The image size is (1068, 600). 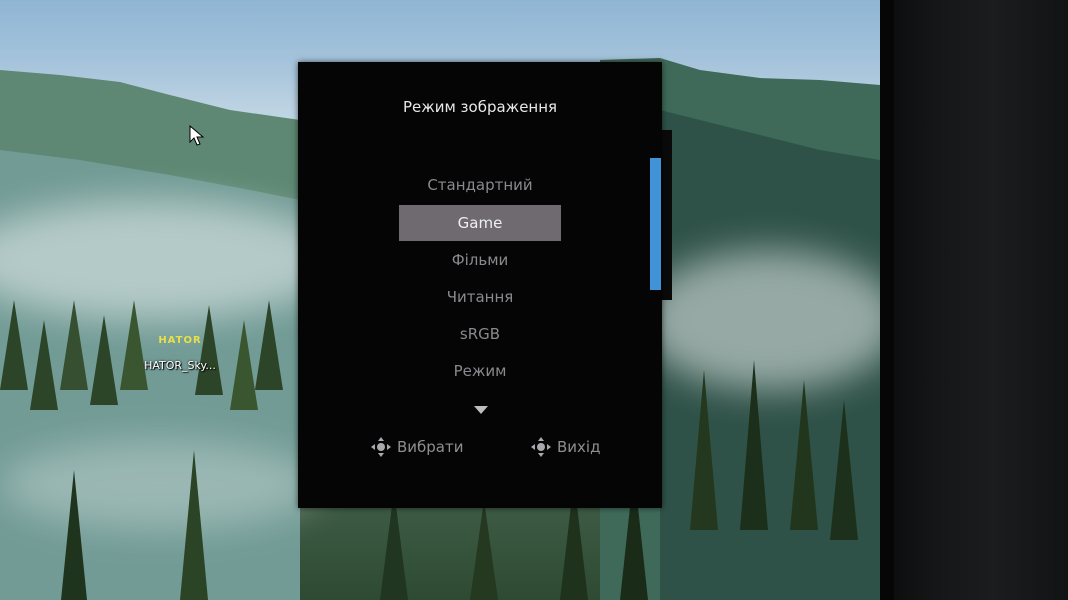 I want to click on hint-exit: Вихід, so click(x=565, y=447).